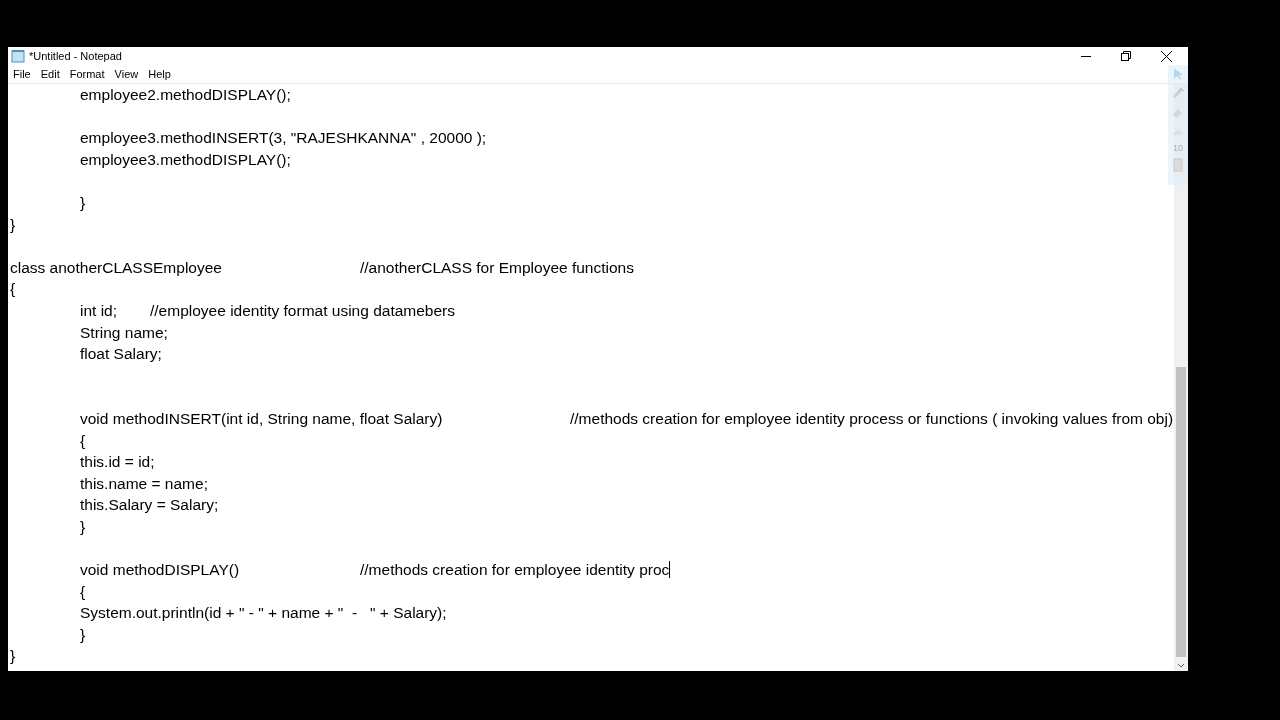 Image resolution: width=1280 pixels, height=720 pixels. I want to click on code-line: this.Salary = Salary;, so click(149, 505).